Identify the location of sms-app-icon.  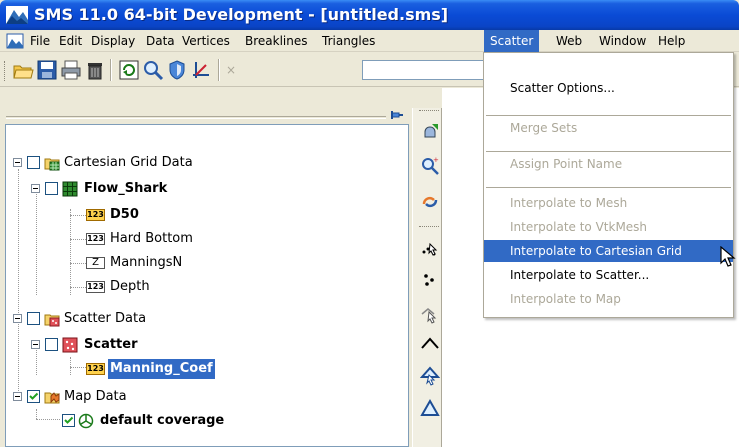
(17, 15).